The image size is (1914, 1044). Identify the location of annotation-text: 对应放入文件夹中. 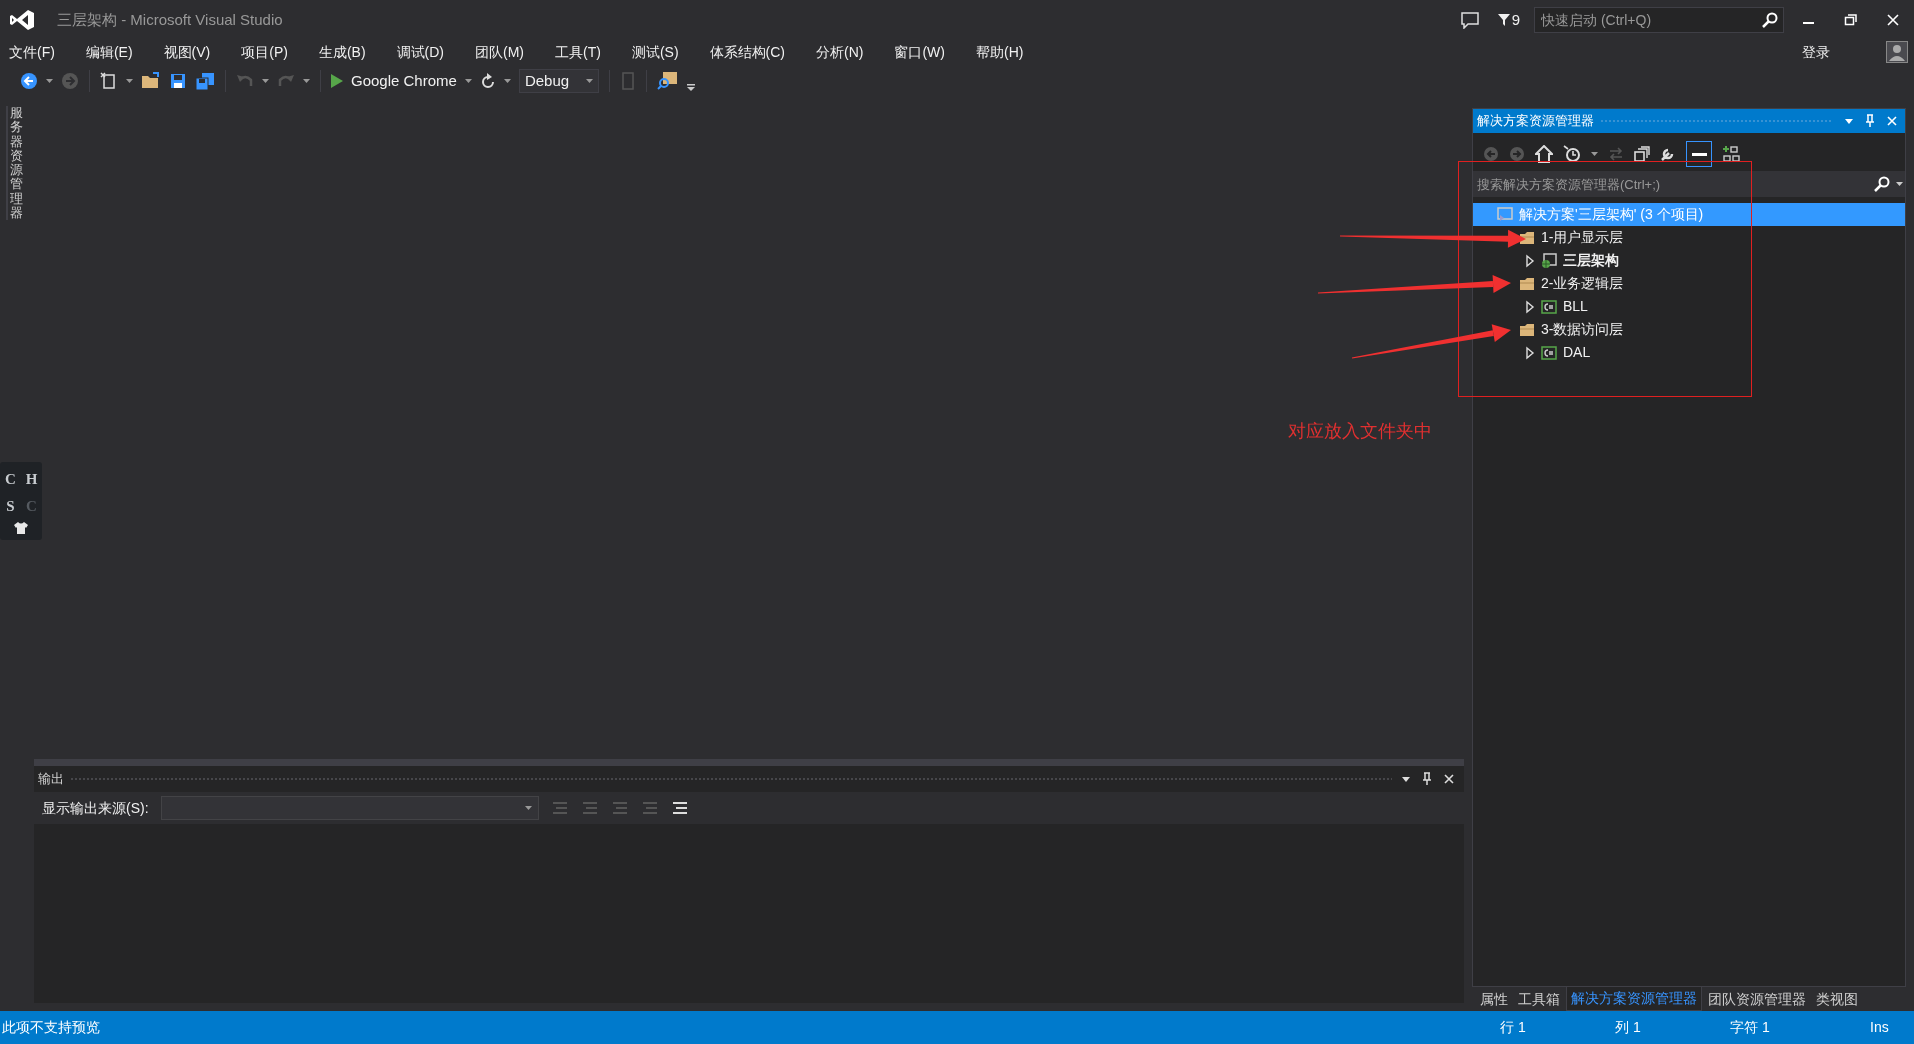
(1360, 431).